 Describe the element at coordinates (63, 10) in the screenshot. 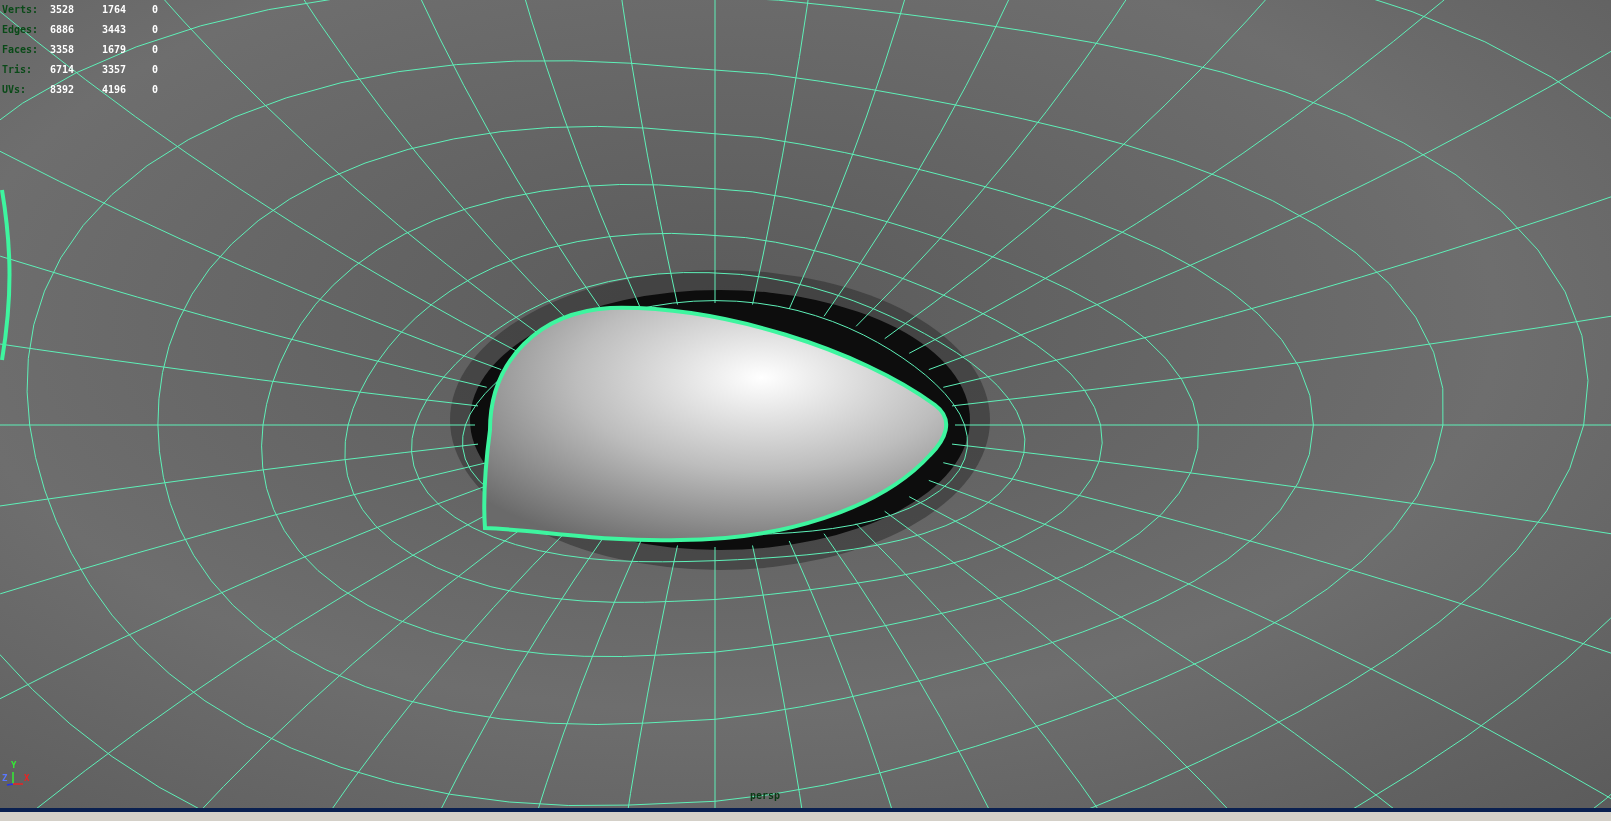

I see `stat-value: 3528` at that location.